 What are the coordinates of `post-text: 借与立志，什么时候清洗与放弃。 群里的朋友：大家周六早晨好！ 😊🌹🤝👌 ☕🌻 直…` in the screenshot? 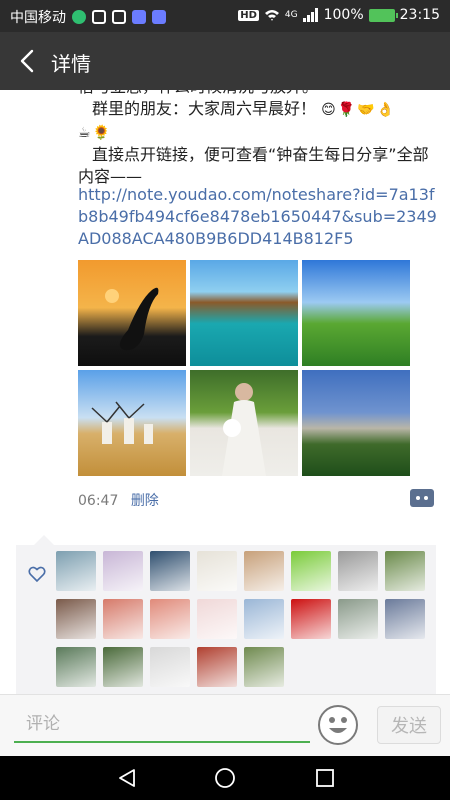 It's located at (258, 139).